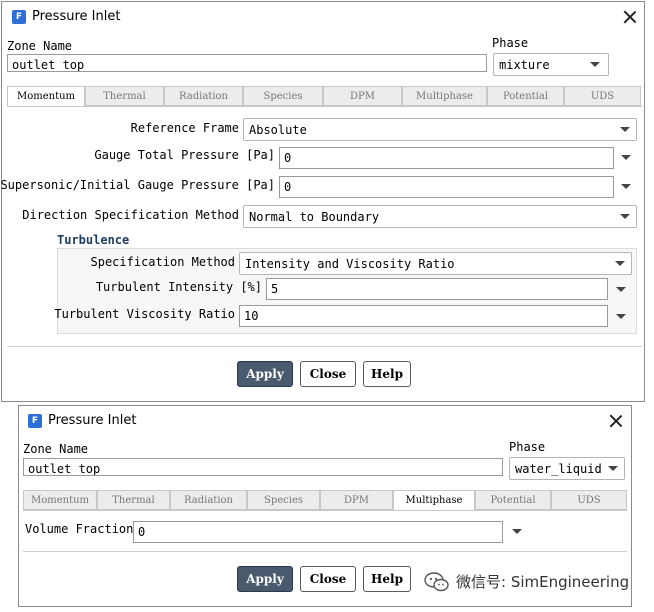  I want to click on phase-value: water_liquid, so click(558, 469).